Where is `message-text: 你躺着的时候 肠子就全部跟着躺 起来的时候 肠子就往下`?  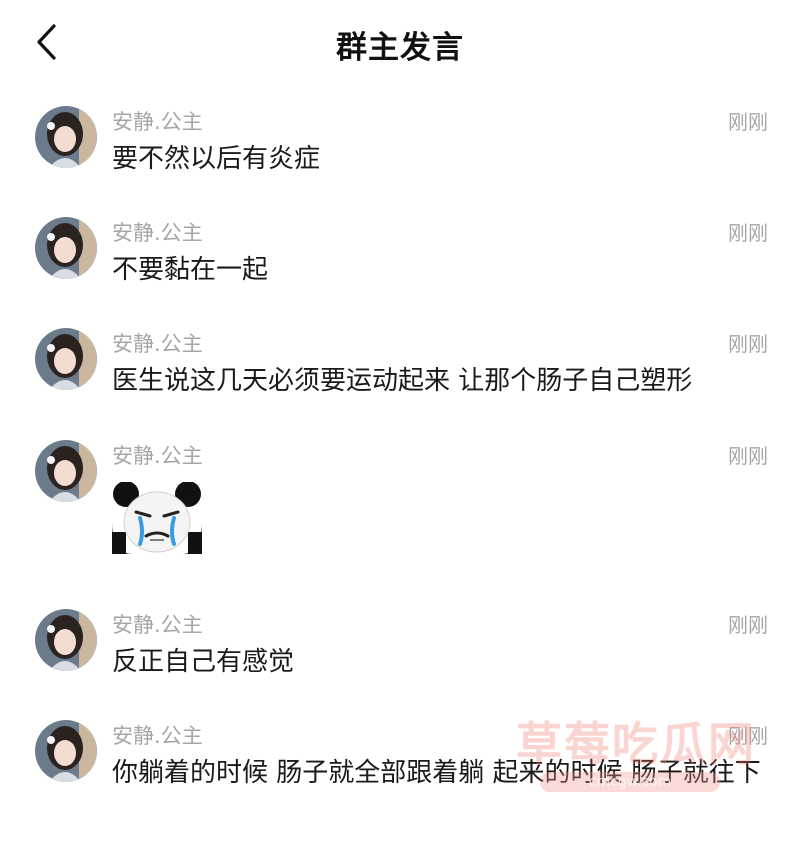 message-text: 你躺着的时候 肠子就全部跟着躺 起来的时候 肠子就往下 is located at coordinates (436, 773).